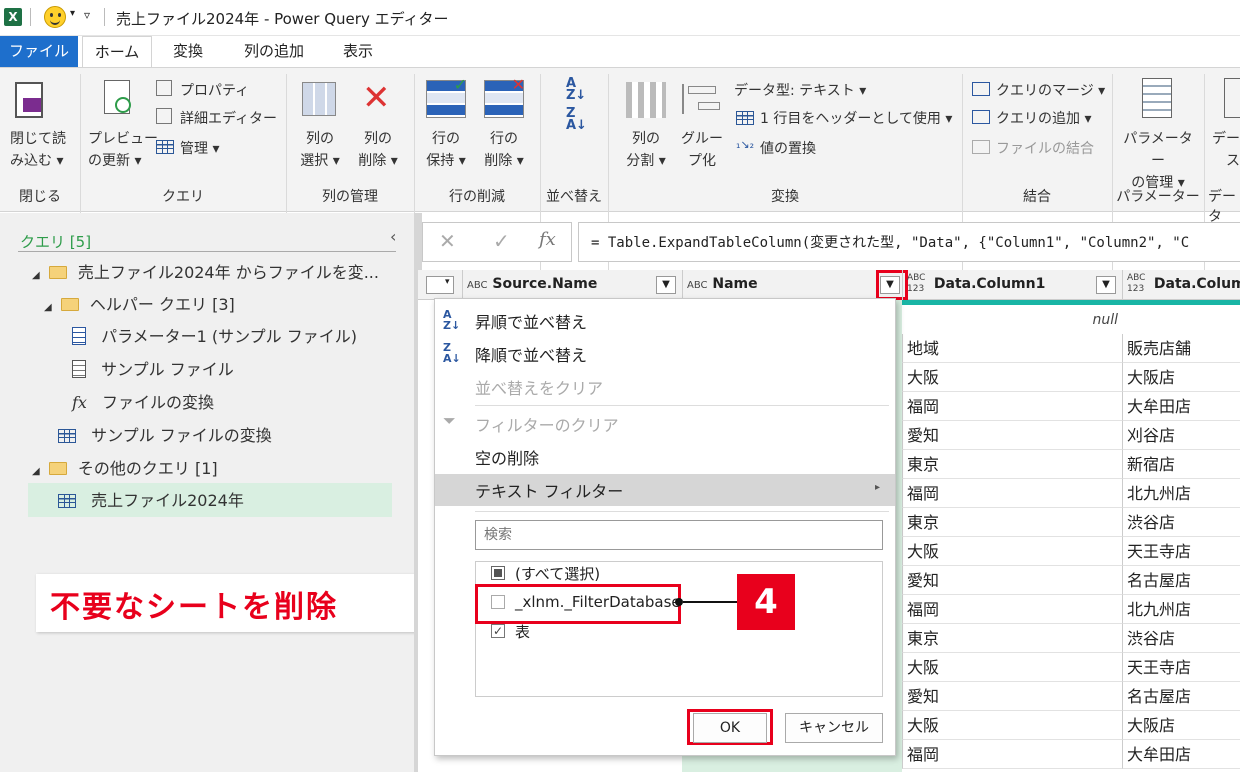 The image size is (1240, 772). What do you see at coordinates (834, 728) in the screenshot?
I see `cancel-button: キャンセル` at bounding box center [834, 728].